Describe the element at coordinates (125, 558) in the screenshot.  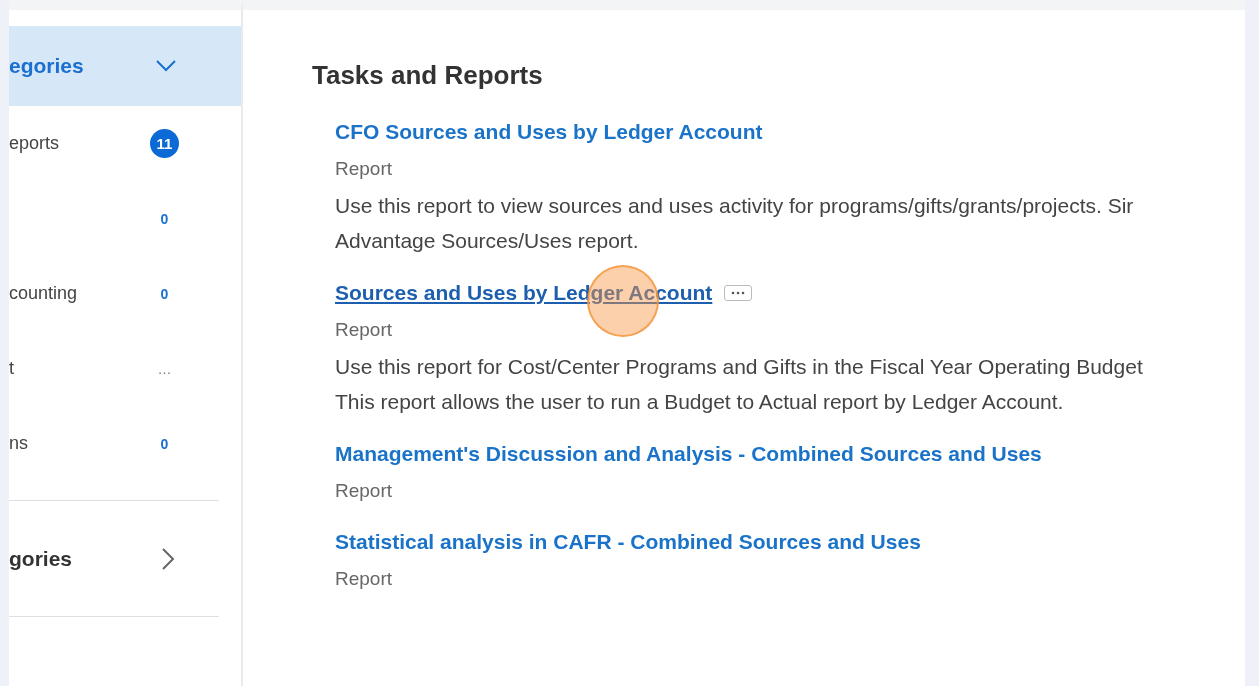
I see `category-section: gories` at that location.